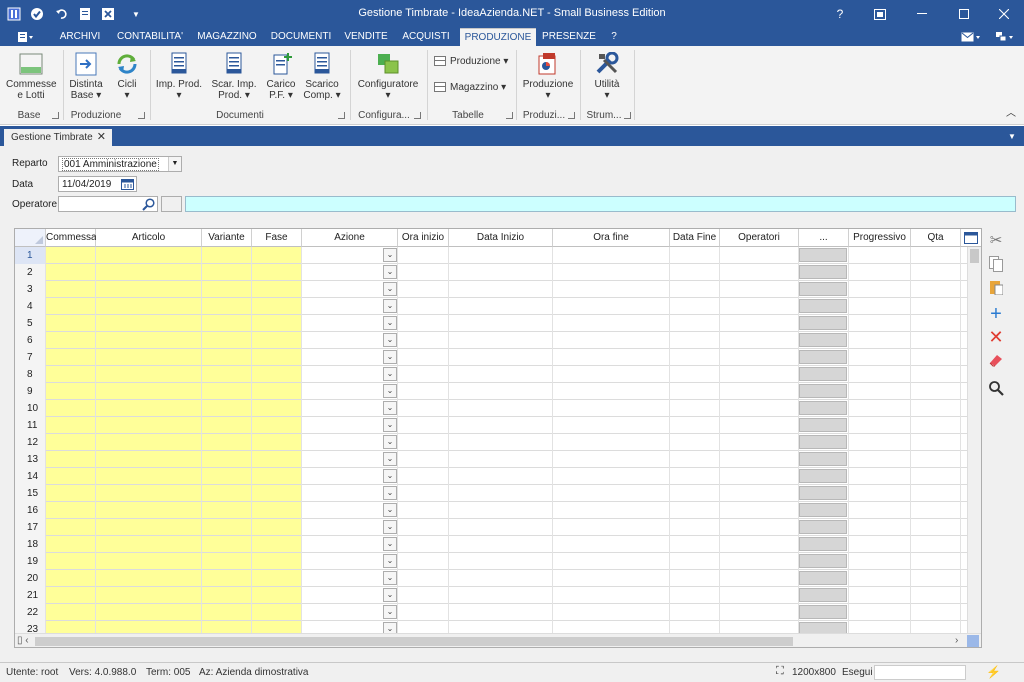 The width and height of the screenshot is (1024, 682). I want to click on close-icon, so click(1004, 14).